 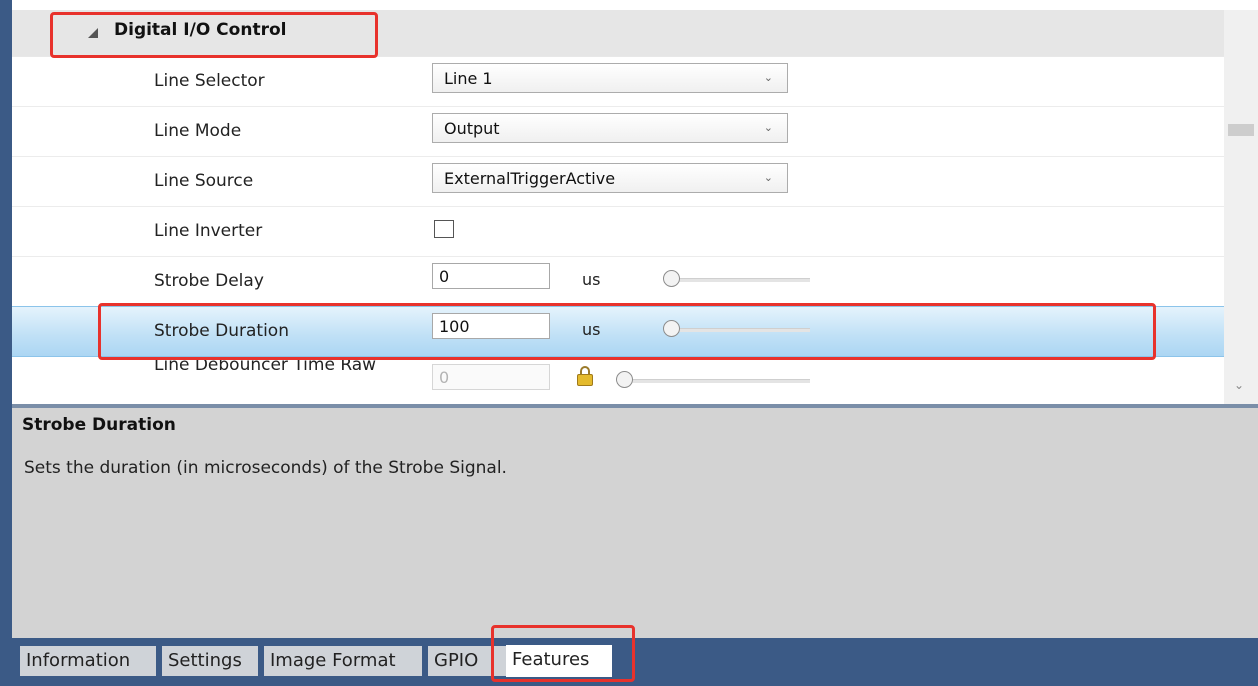 What do you see at coordinates (209, 81) in the screenshot?
I see `property-label: Line Selector` at bounding box center [209, 81].